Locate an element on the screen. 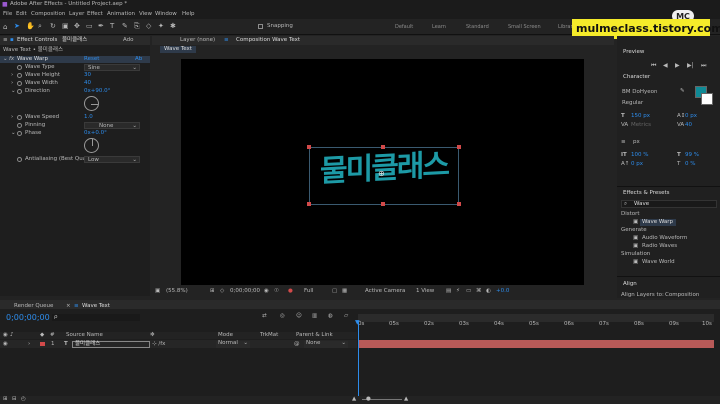 The image size is (720, 404). exposure-value: +0.0 is located at coordinates (502, 291).